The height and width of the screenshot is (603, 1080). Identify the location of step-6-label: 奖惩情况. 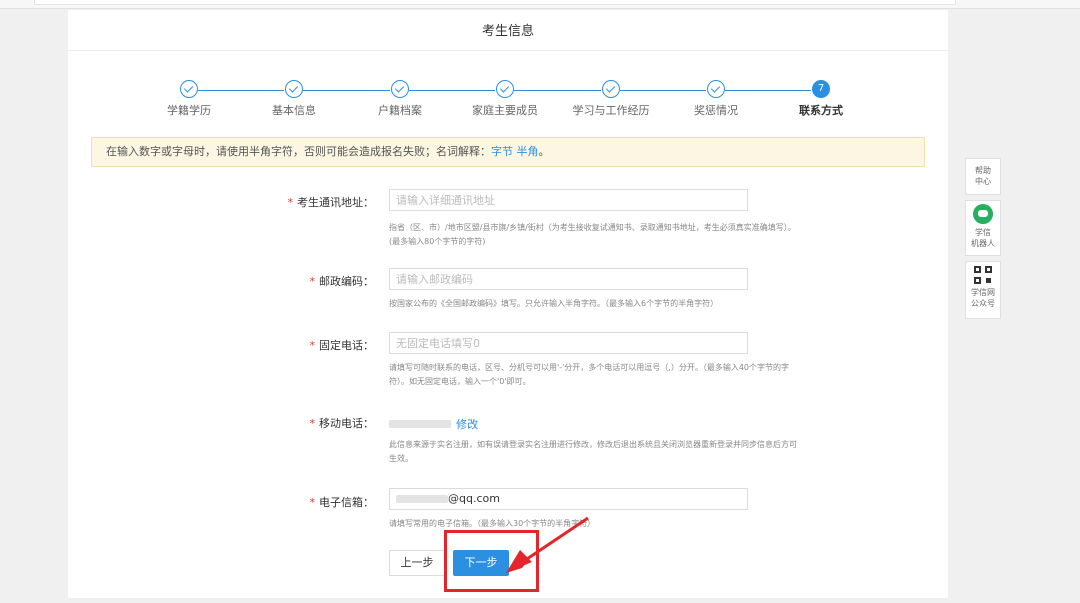
(716, 110).